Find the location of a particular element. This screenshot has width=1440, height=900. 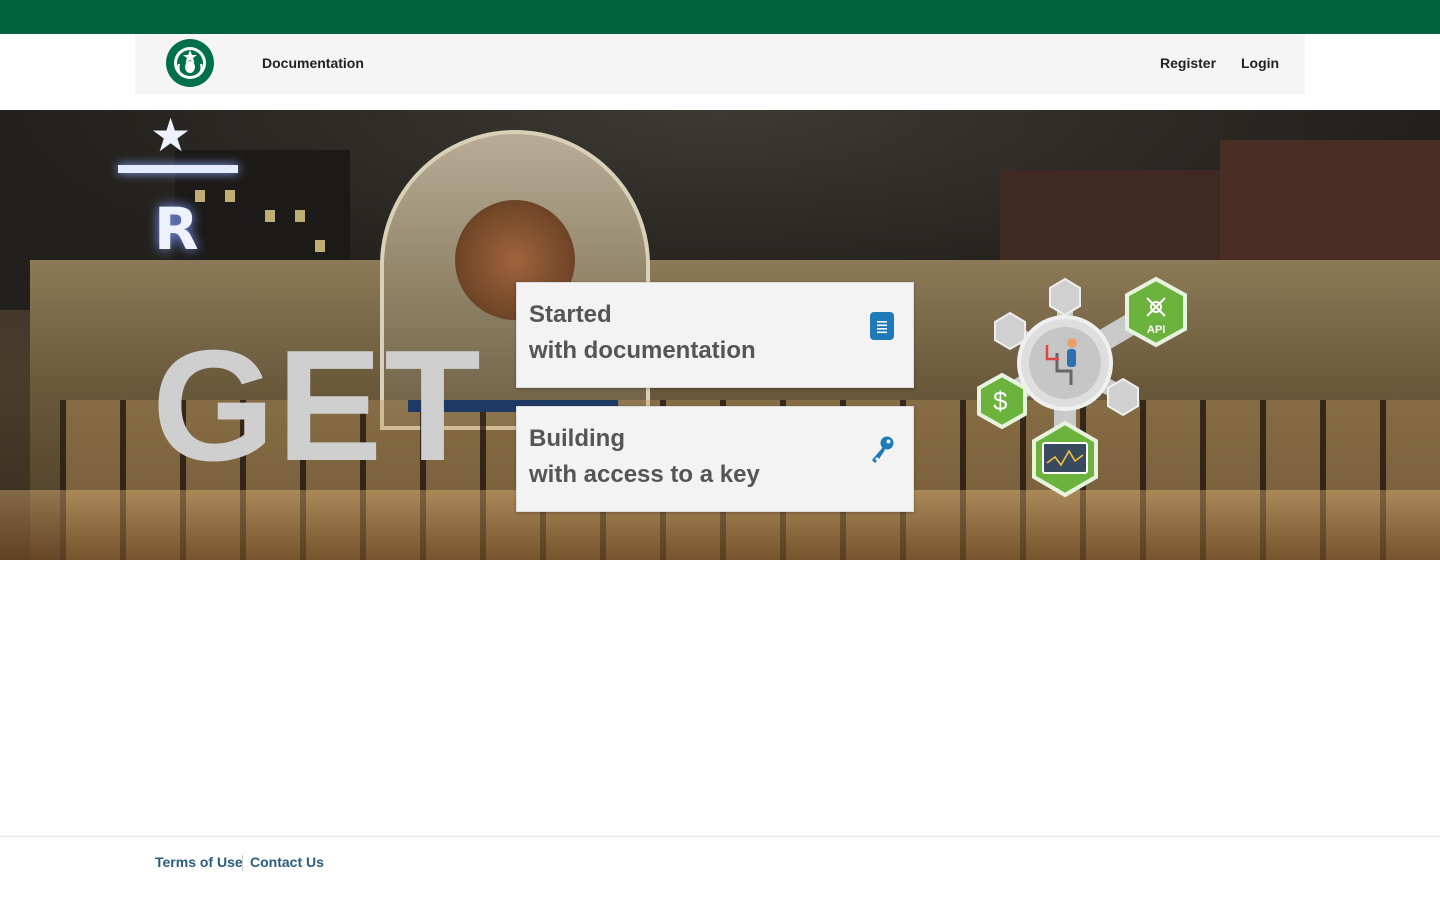

key-icon is located at coordinates (883, 449).